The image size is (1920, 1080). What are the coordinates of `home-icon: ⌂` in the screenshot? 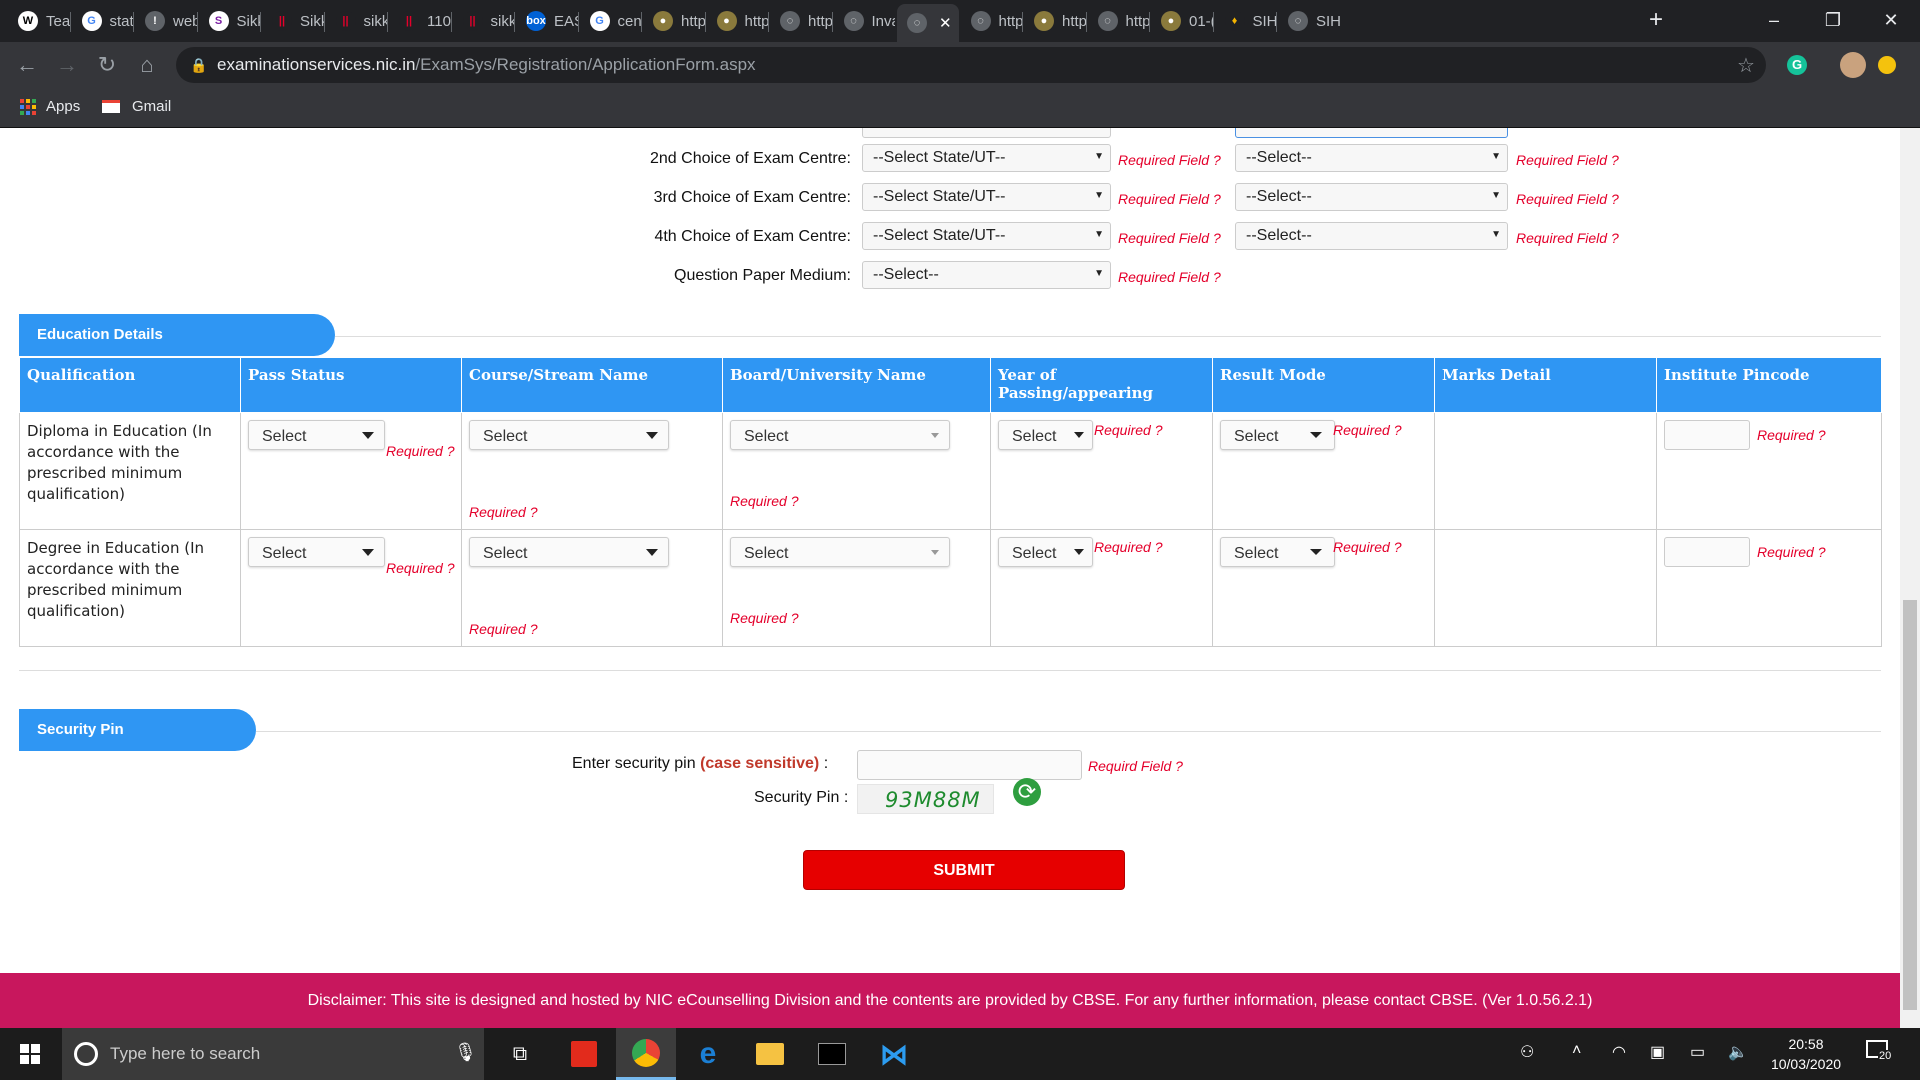 It's located at (147, 65).